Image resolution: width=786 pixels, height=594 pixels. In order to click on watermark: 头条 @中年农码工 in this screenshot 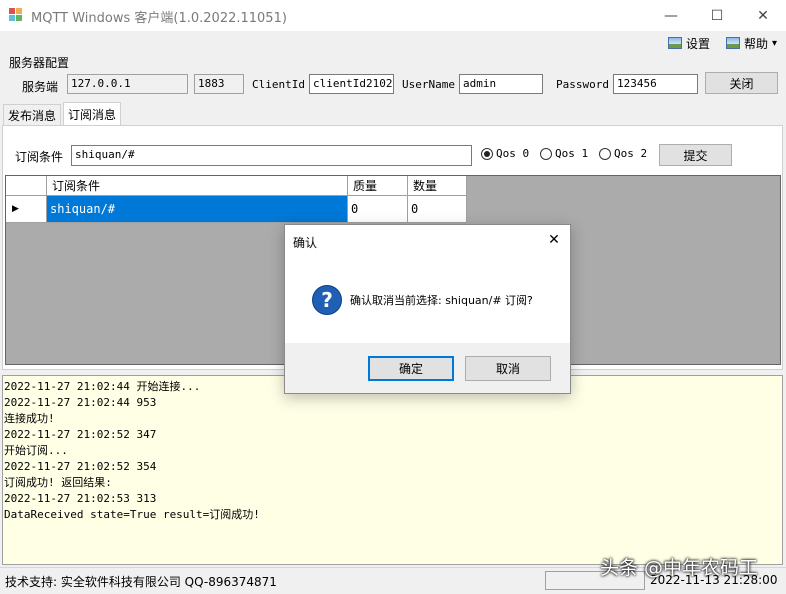, I will do `click(679, 568)`.